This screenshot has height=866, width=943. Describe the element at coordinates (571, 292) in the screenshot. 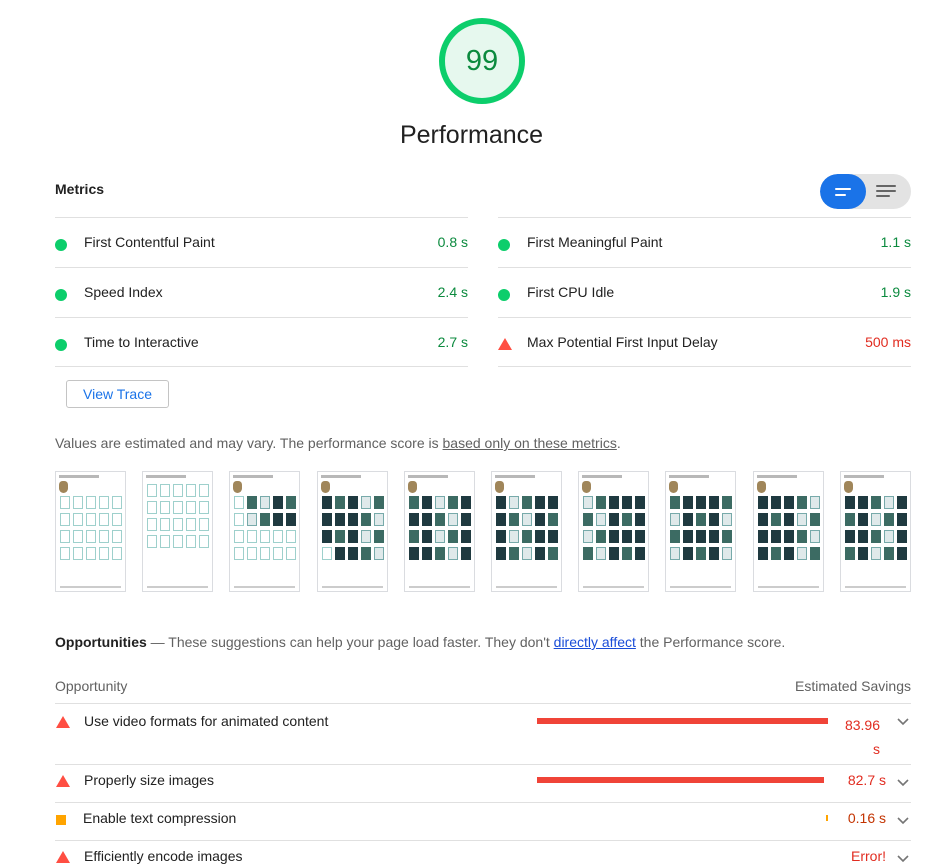

I see `metric-label: First CPU Idle` at that location.